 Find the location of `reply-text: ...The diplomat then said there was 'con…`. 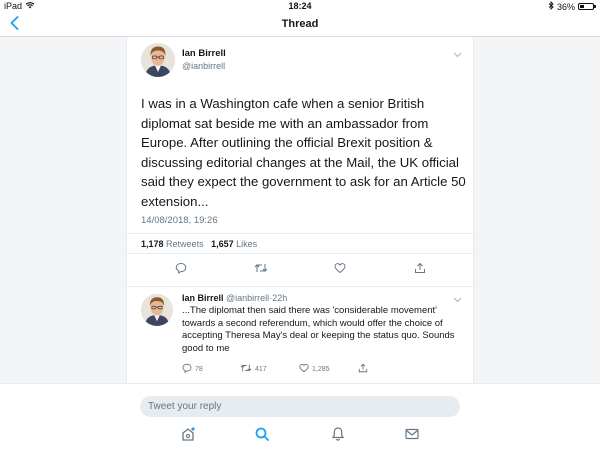

reply-text: ...The diplomat then said there was 'con… is located at coordinates (318, 329).